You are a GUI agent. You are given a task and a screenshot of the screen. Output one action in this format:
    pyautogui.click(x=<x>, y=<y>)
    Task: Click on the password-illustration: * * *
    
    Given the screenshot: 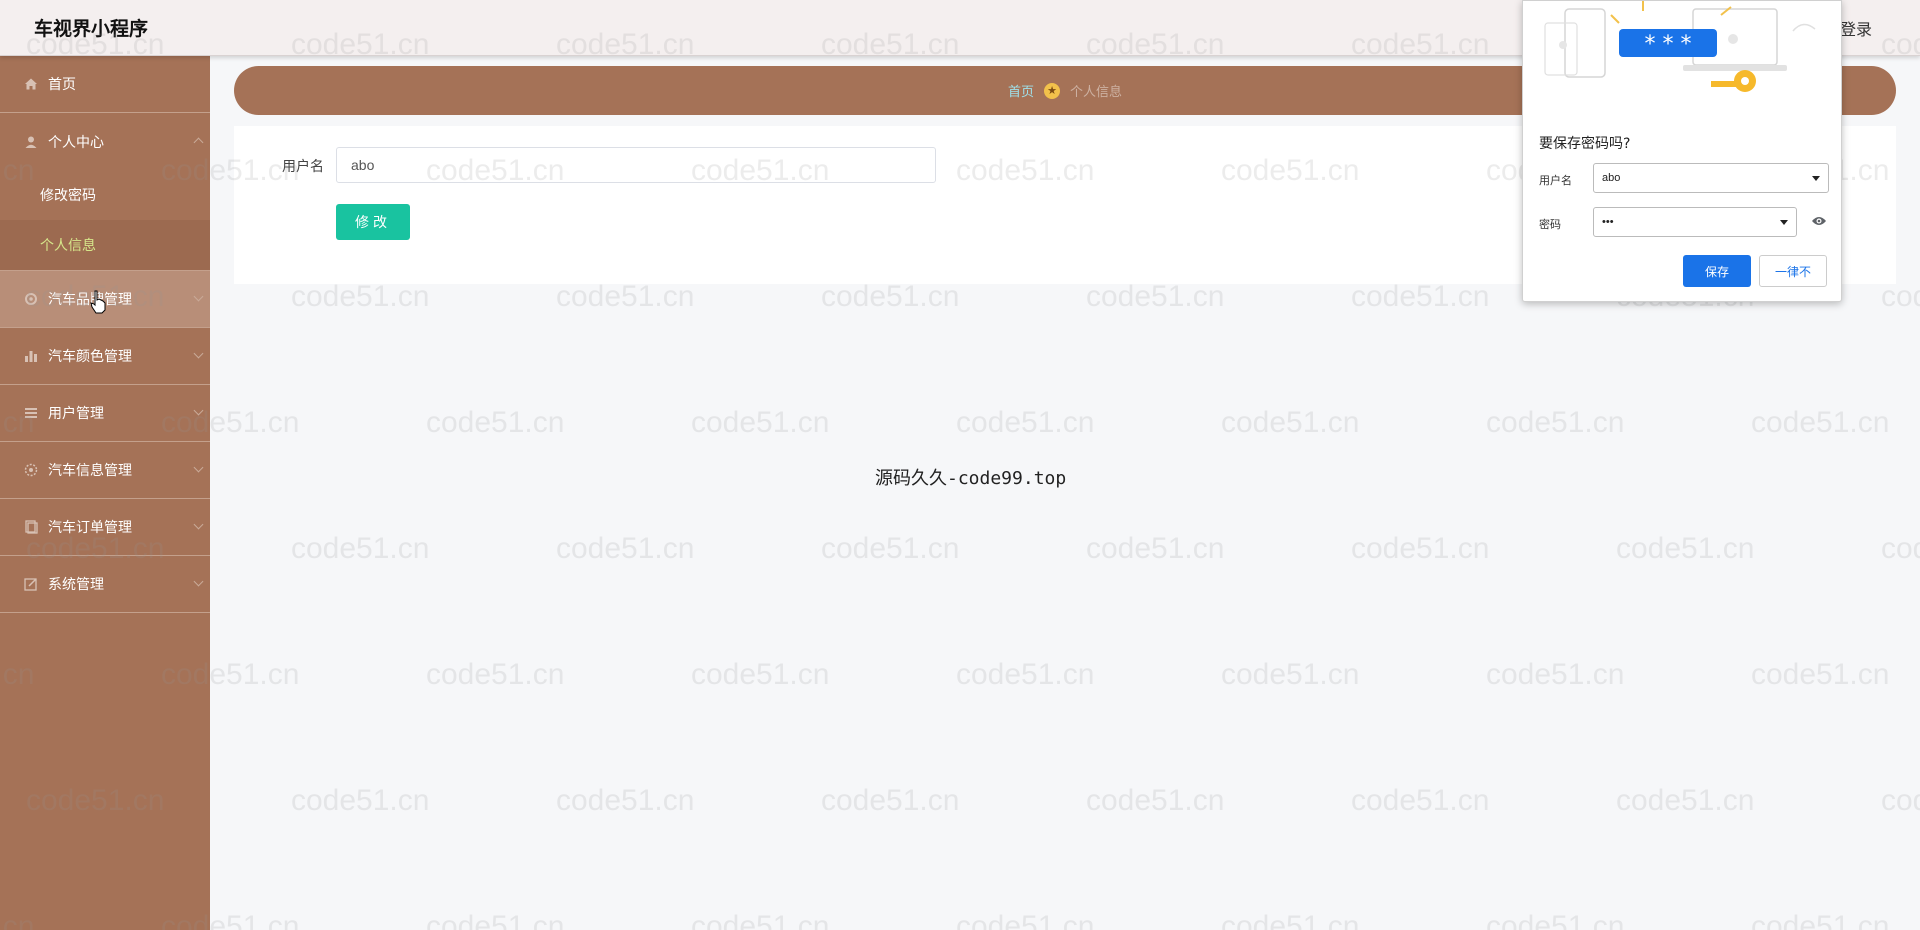 What is the action you would take?
    pyautogui.click(x=1680, y=46)
    